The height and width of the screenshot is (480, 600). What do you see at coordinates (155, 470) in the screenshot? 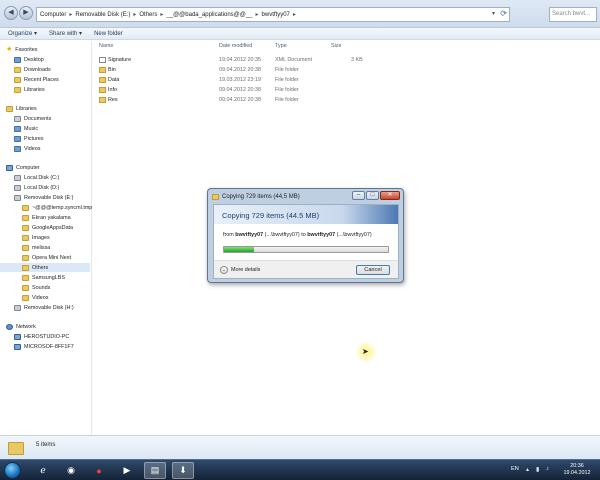
I see `windows-explorer-icon: ▤` at bounding box center [155, 470].